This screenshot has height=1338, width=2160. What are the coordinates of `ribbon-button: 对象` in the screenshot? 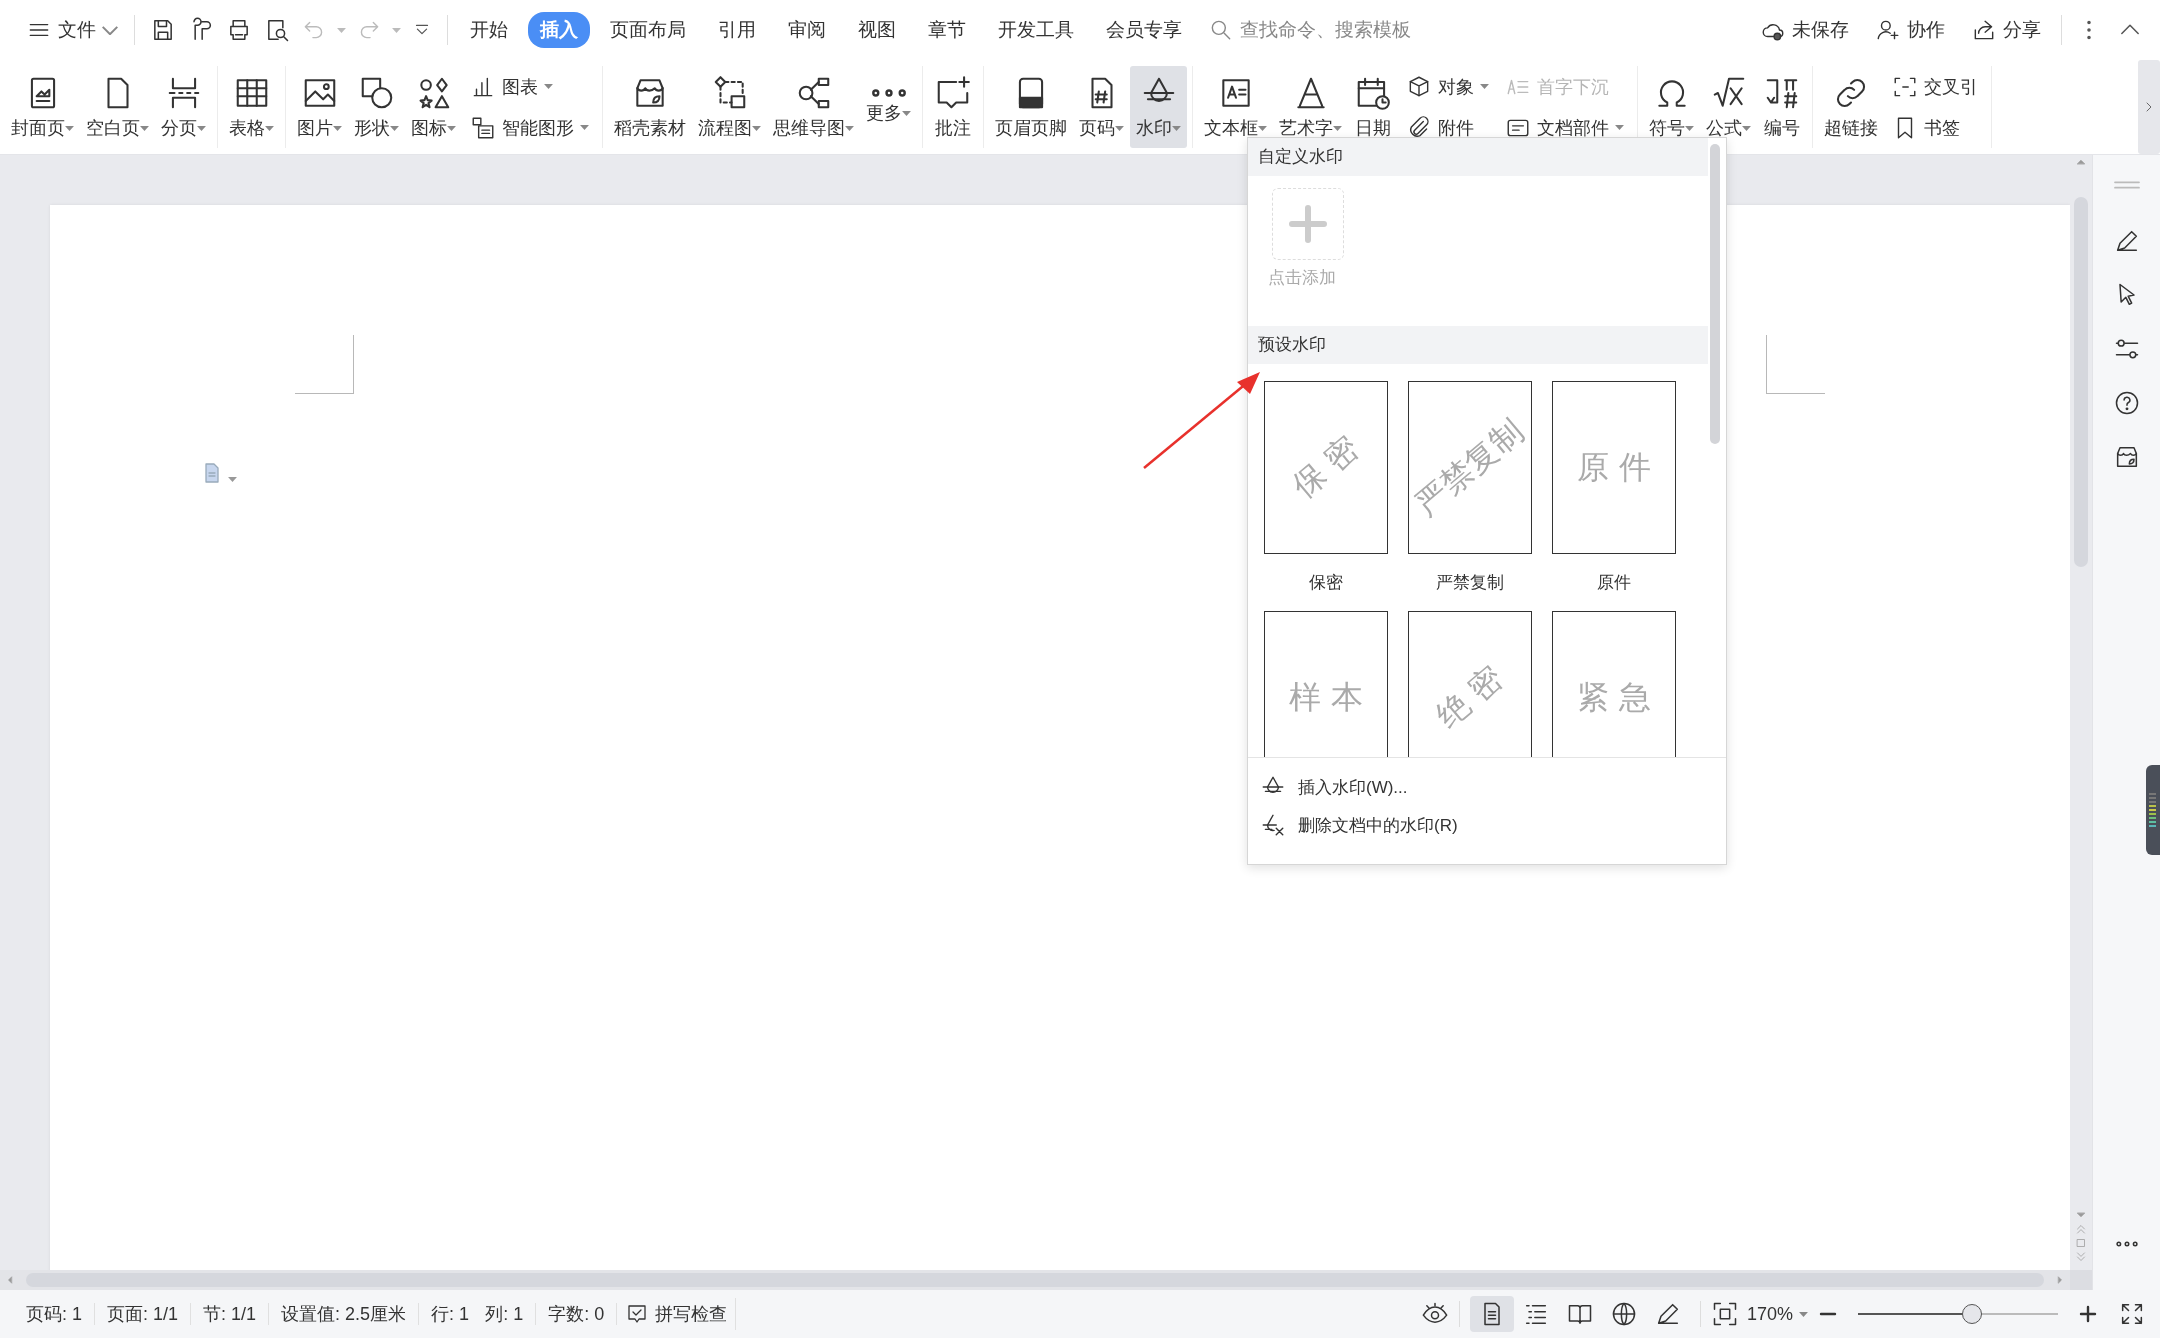 It's located at (1447, 86).